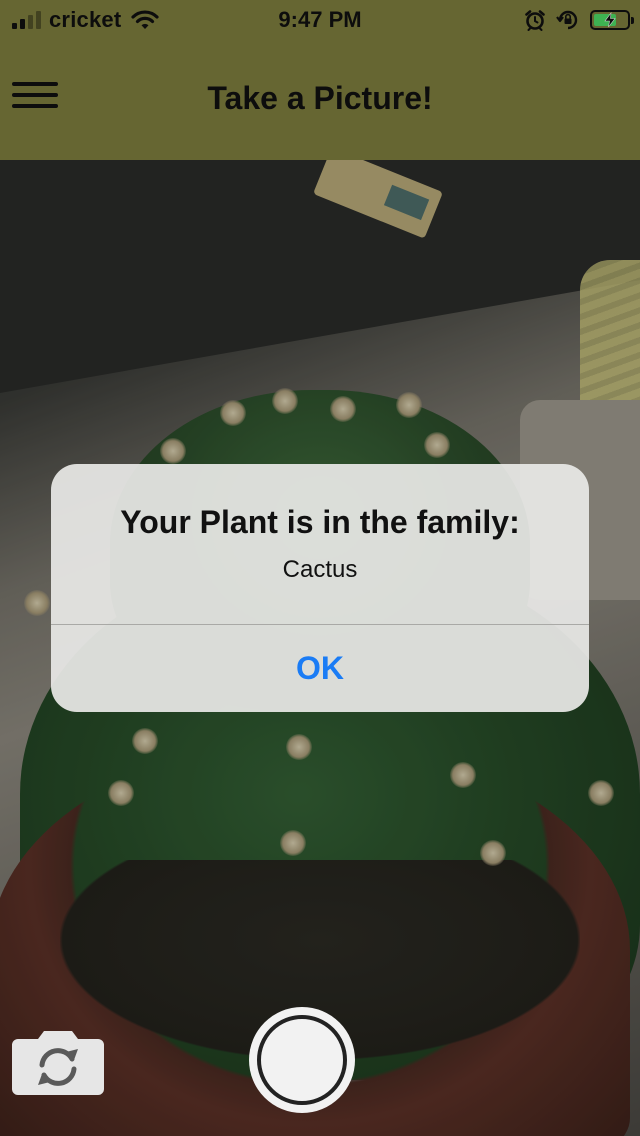 The image size is (640, 1136). Describe the element at coordinates (320, 522) in the screenshot. I see `alert-title: Your Plant is in the family:` at that location.